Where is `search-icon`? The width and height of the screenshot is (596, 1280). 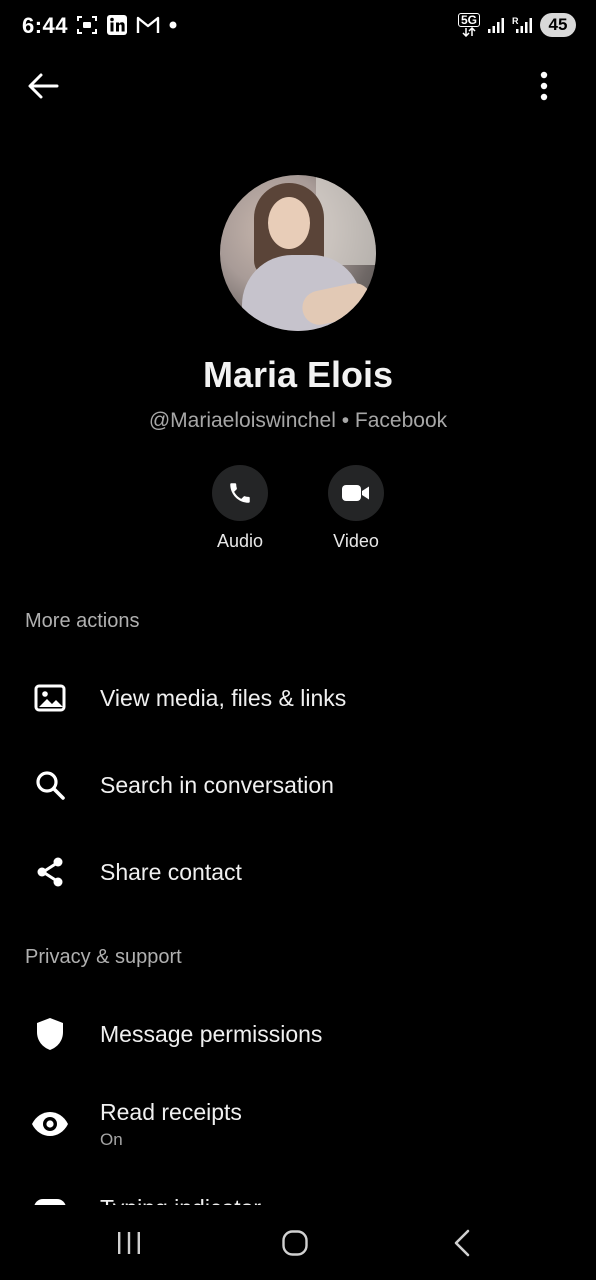 search-icon is located at coordinates (50, 785).